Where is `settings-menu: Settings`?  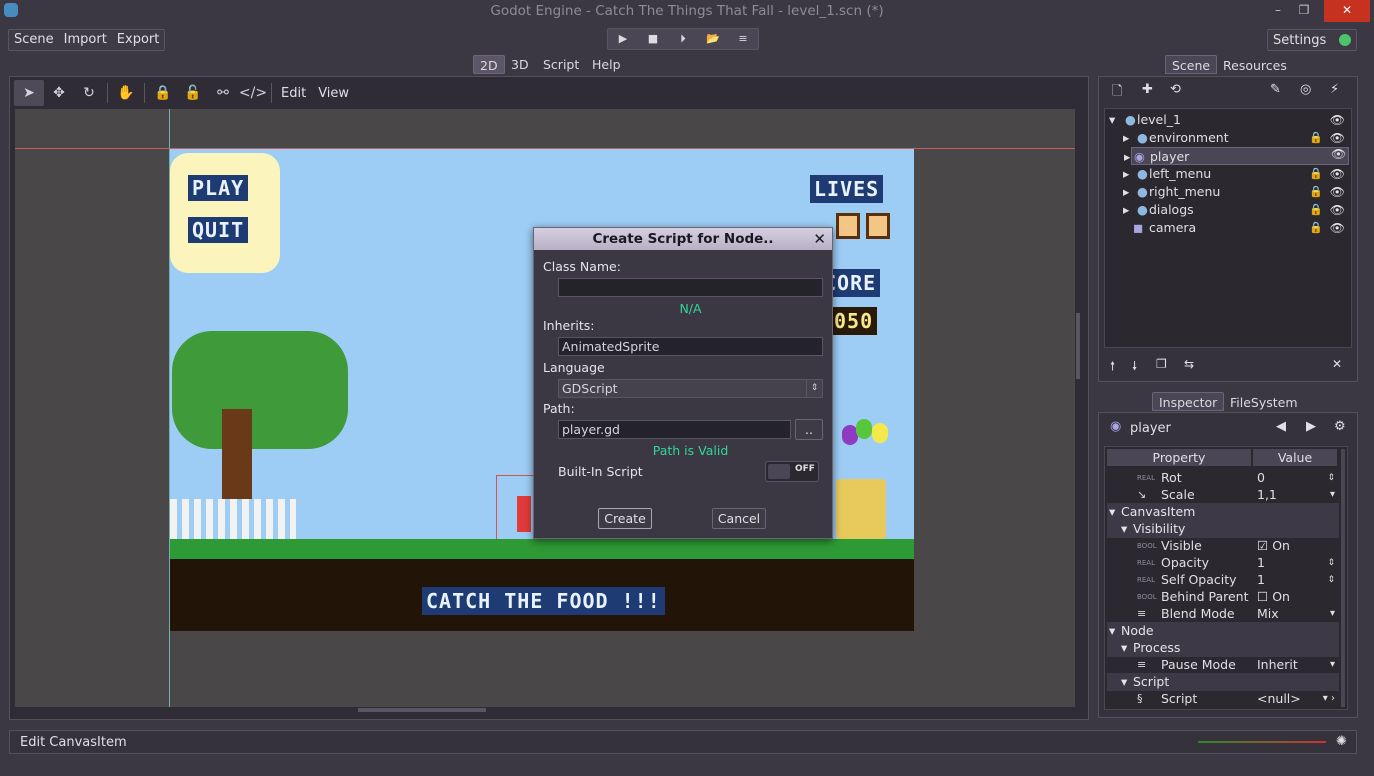
settings-menu: Settings is located at coordinates (1312, 40).